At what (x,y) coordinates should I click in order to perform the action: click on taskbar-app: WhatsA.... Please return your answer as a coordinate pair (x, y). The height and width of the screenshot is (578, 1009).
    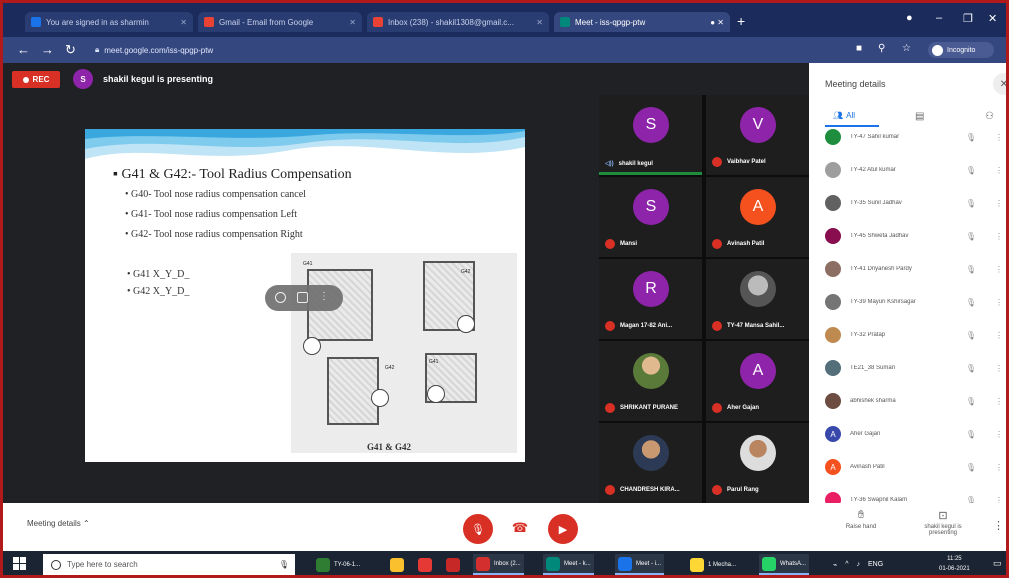
    Looking at the image, I should click on (784, 564).